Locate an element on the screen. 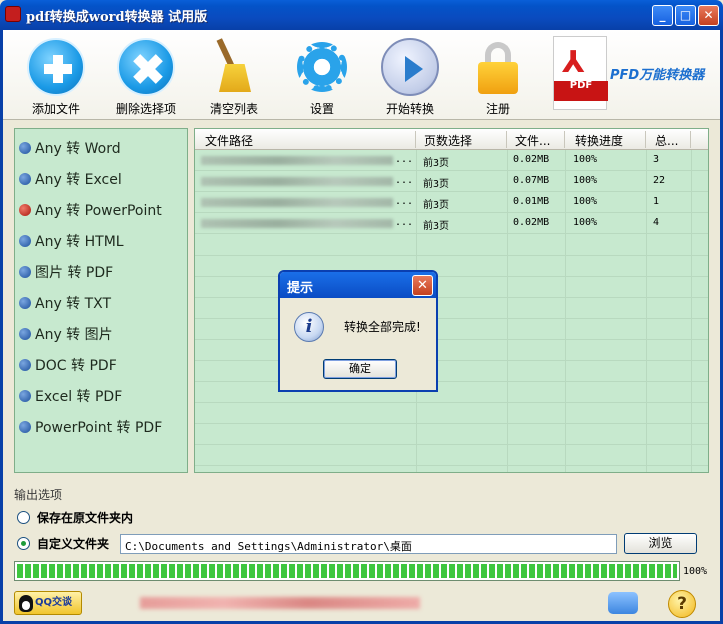 This screenshot has width=723, height=624. title-bar: pdf转换成word转换器 试用版 _ □ ✕ is located at coordinates (361, 15).